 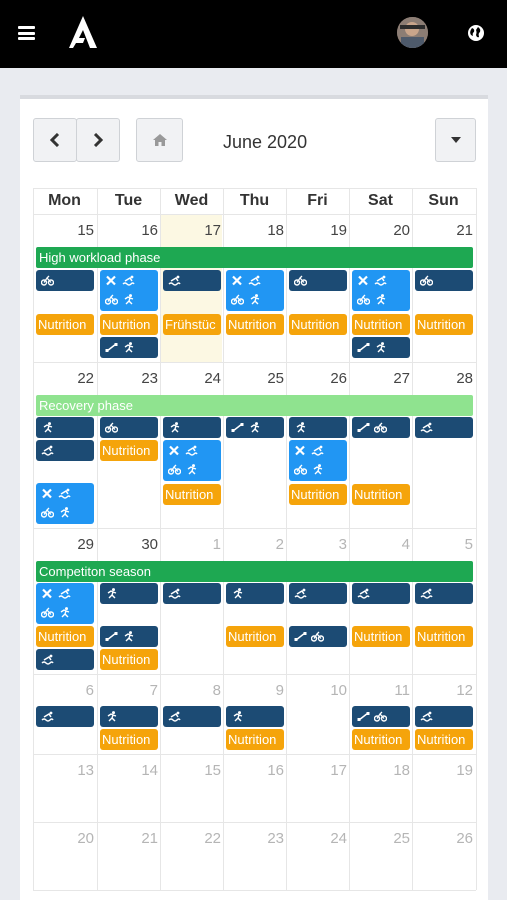 What do you see at coordinates (442, 544) in the screenshot?
I see `day-number: 5` at bounding box center [442, 544].